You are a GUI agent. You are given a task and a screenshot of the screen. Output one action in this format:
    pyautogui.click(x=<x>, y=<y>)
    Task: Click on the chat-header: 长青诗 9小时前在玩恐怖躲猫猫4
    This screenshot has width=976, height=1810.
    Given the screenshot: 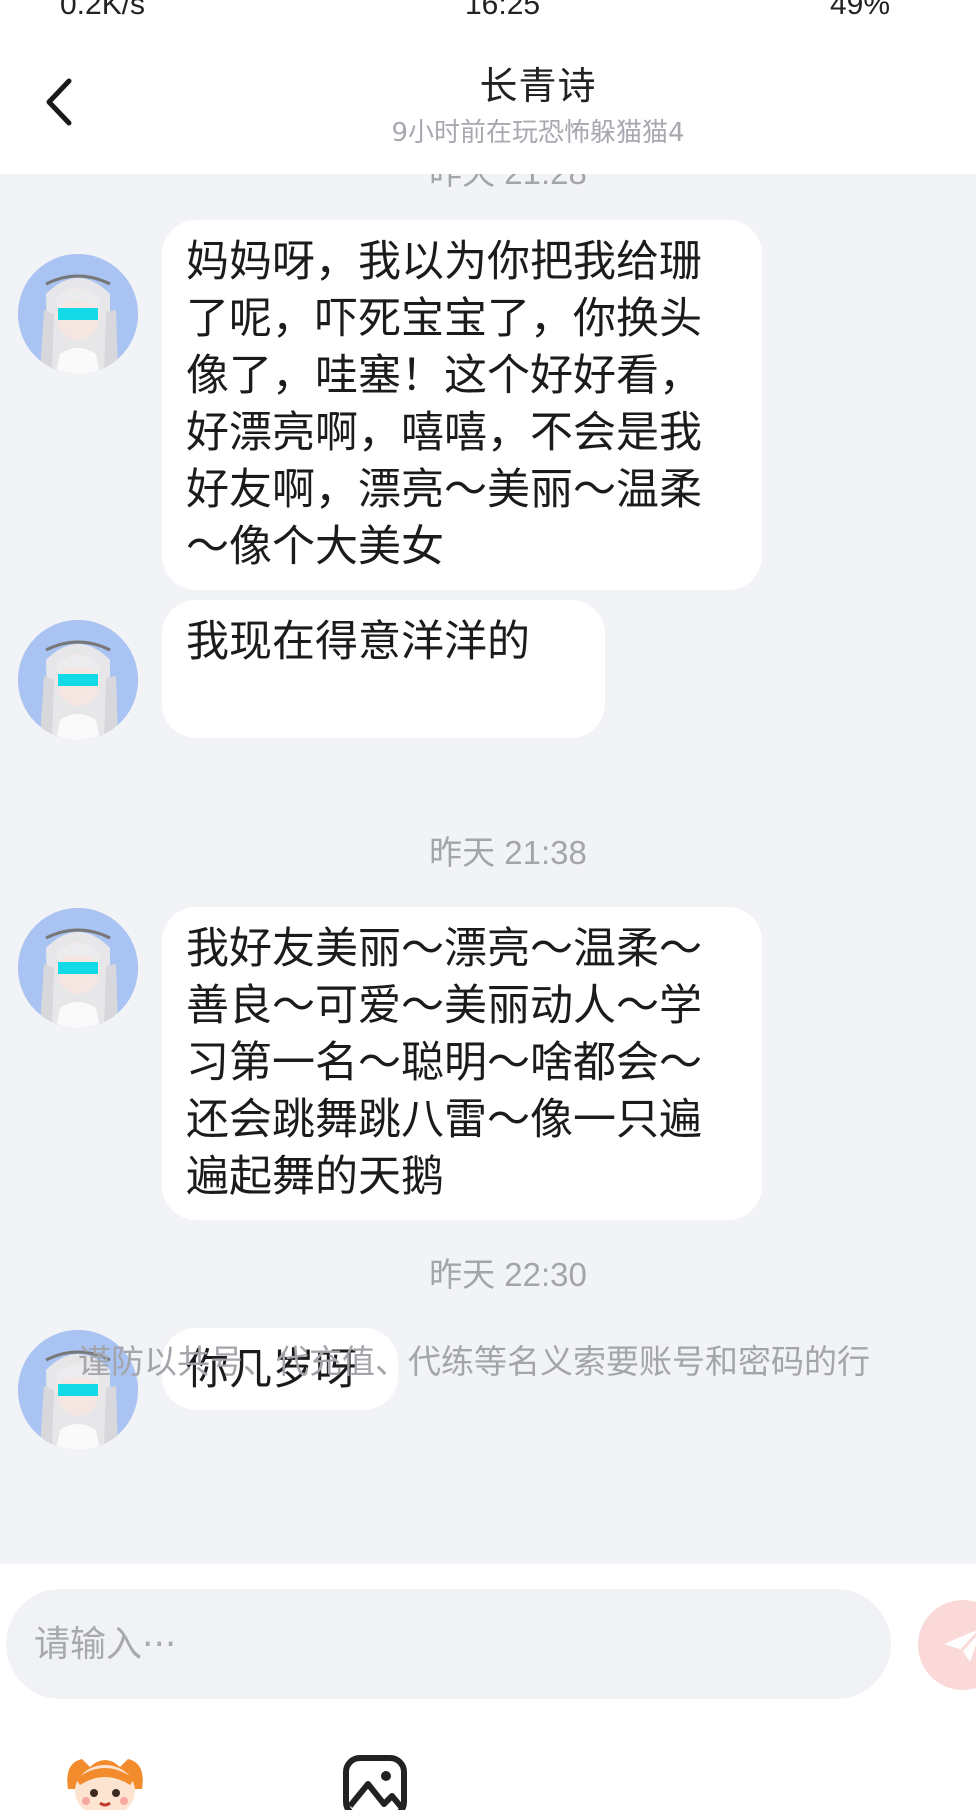 What is the action you would take?
    pyautogui.click(x=488, y=98)
    